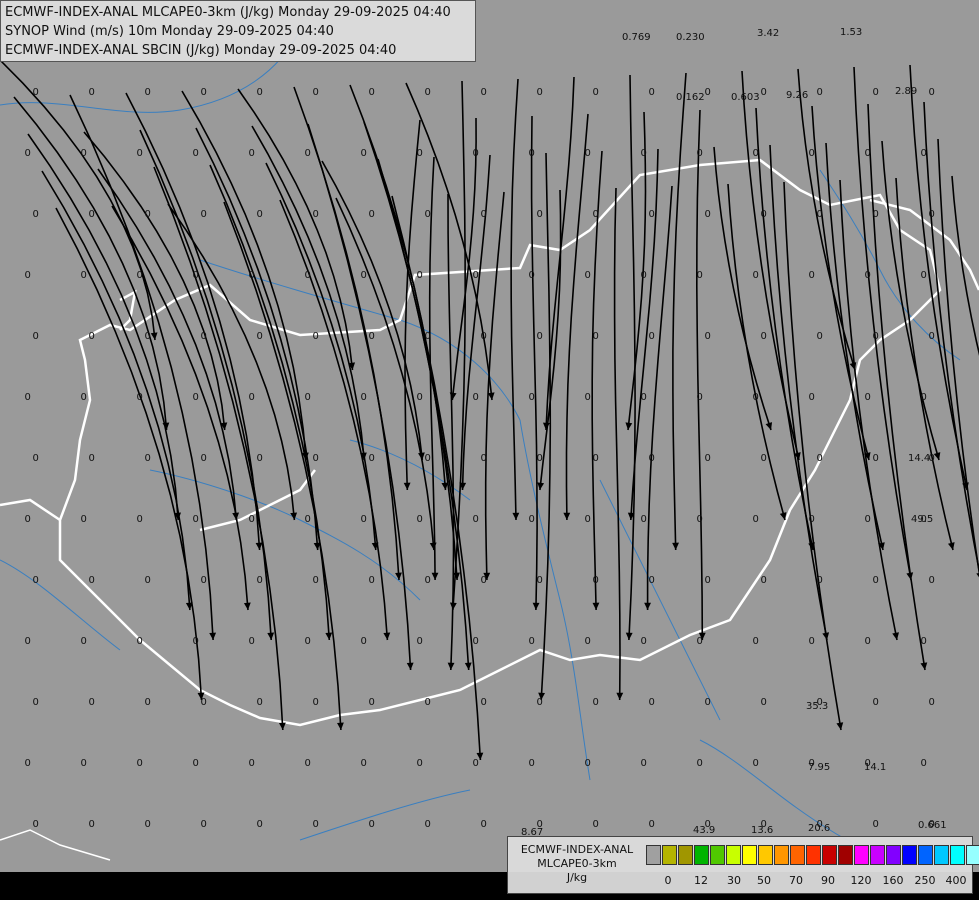 This screenshot has width=979, height=900. What do you see at coordinates (745, 97) in the screenshot?
I see `value-label: 0.603` at bounding box center [745, 97].